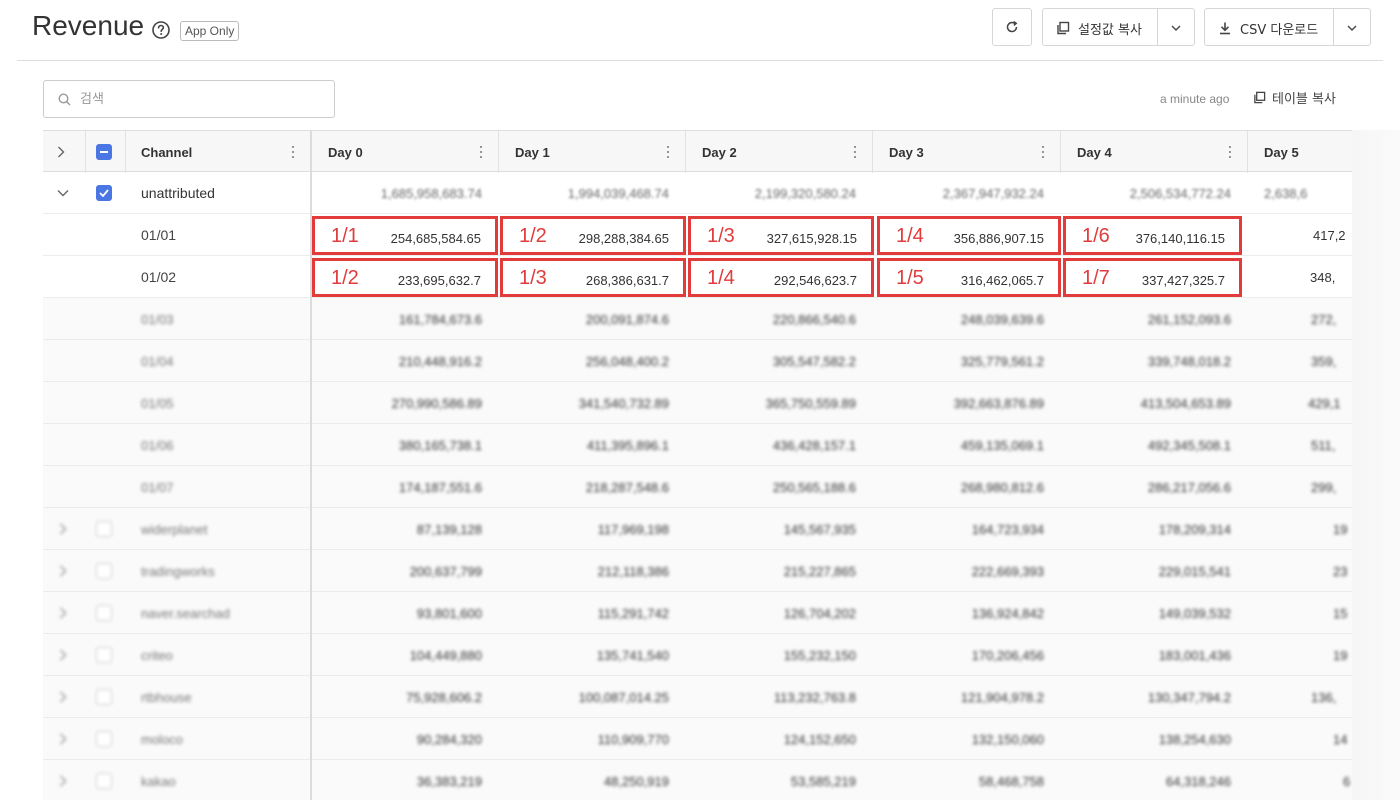  I want to click on row-label: 01/05, so click(157, 403).